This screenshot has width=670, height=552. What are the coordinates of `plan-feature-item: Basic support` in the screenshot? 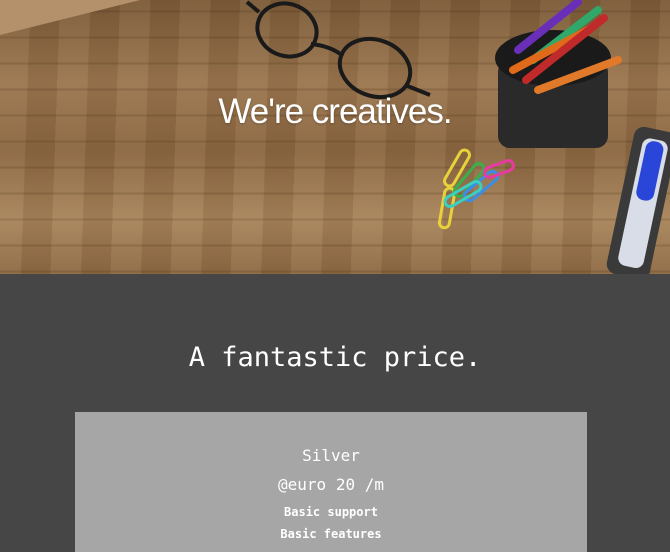 It's located at (331, 512).